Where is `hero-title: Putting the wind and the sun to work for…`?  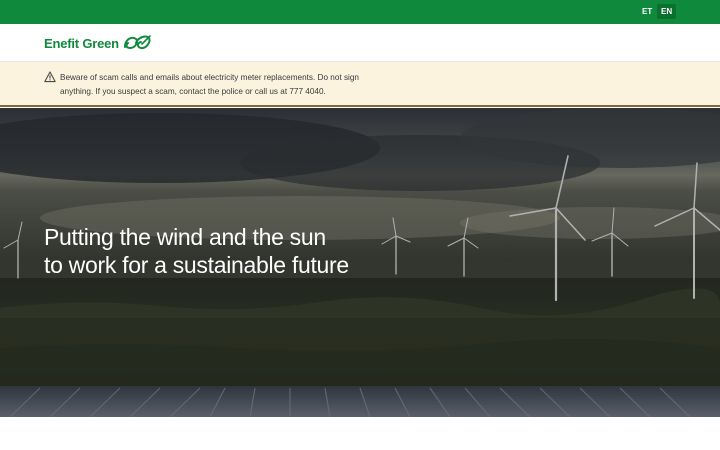 hero-title: Putting the wind and the sun to work for… is located at coordinates (254, 251).